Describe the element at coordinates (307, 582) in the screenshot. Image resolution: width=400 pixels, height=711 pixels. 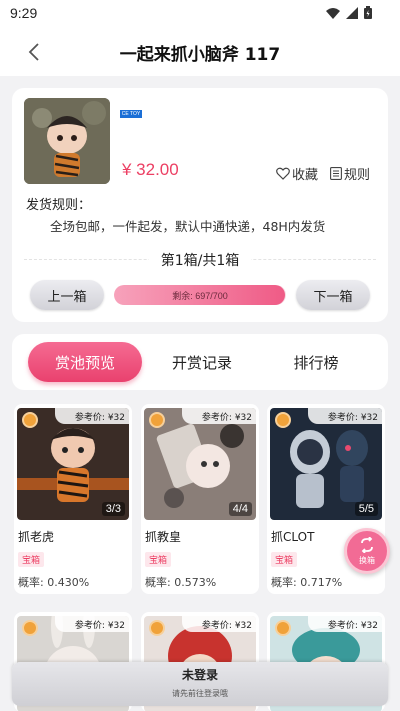
I see `prize-probability: 概率: 0.717%` at that location.